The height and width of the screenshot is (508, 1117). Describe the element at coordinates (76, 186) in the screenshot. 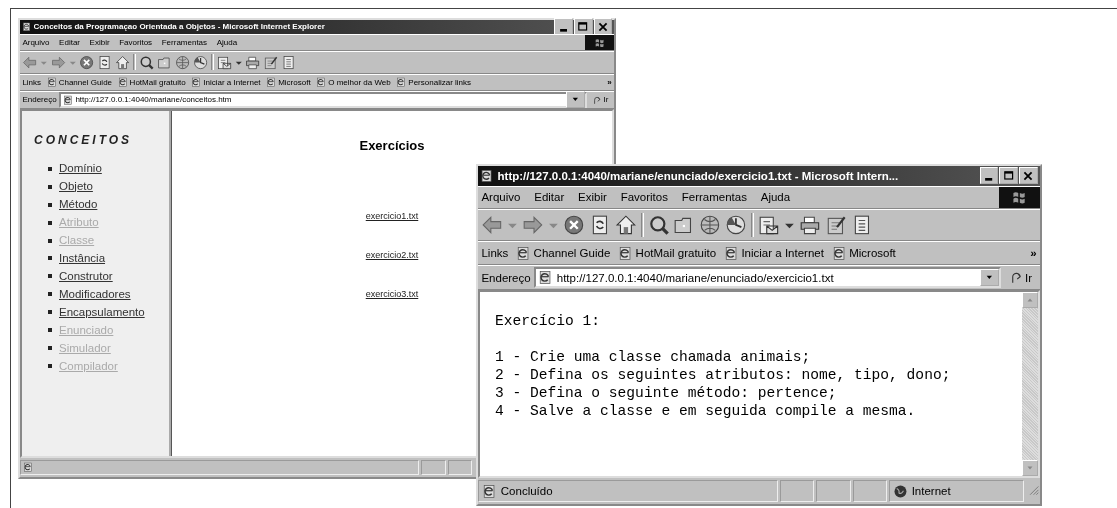

I see `sidebar-link: Objeto` at that location.